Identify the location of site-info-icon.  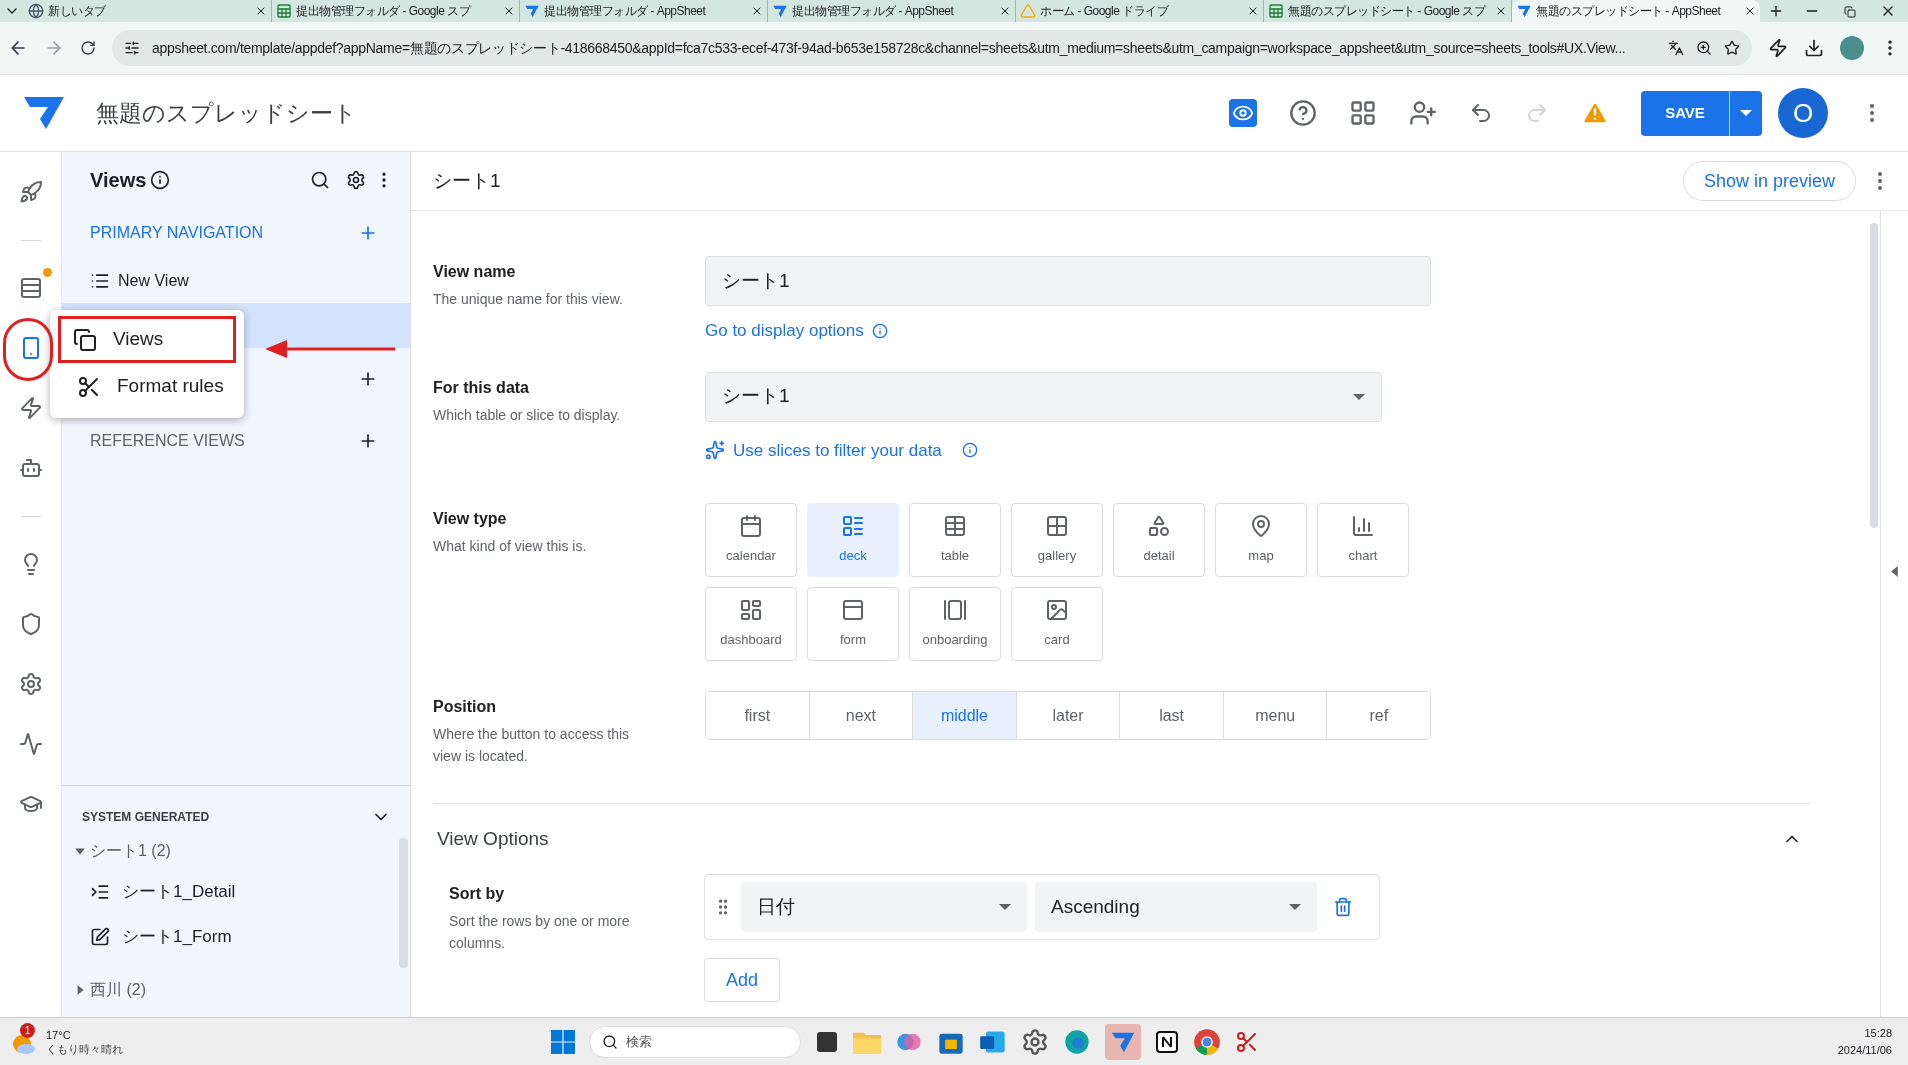
(132, 48).